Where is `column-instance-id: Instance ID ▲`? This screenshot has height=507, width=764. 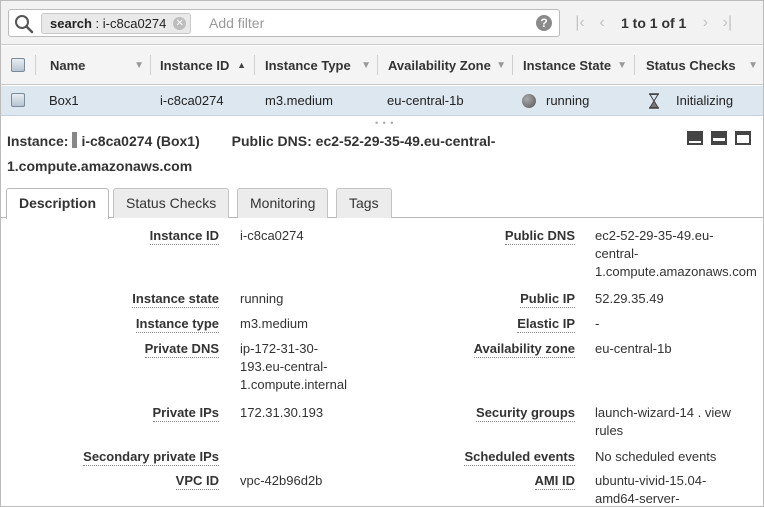
column-instance-id: Instance ID ▲ is located at coordinates (206, 65).